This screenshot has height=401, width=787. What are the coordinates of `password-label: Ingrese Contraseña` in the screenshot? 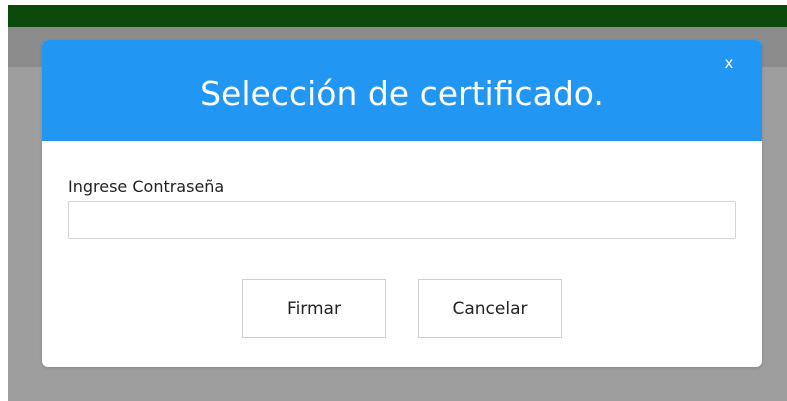 It's located at (146, 187).